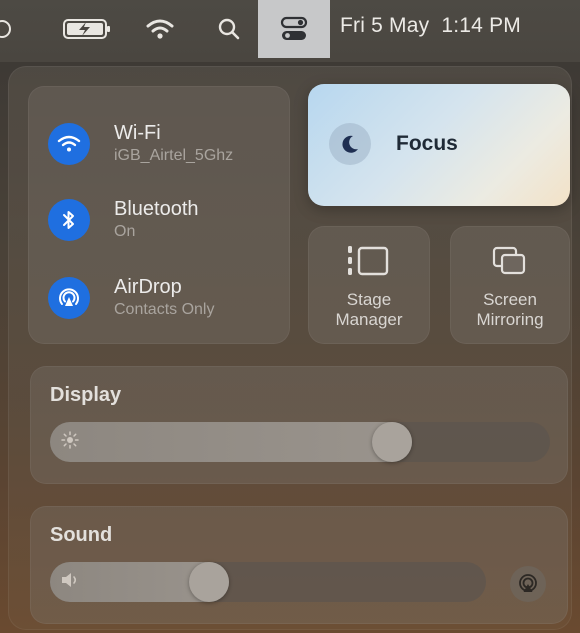 Image resolution: width=580 pixels, height=633 pixels. What do you see at coordinates (510, 319) in the screenshot?
I see `screen-mirroring-label-line2: Mirroring` at bounding box center [510, 319].